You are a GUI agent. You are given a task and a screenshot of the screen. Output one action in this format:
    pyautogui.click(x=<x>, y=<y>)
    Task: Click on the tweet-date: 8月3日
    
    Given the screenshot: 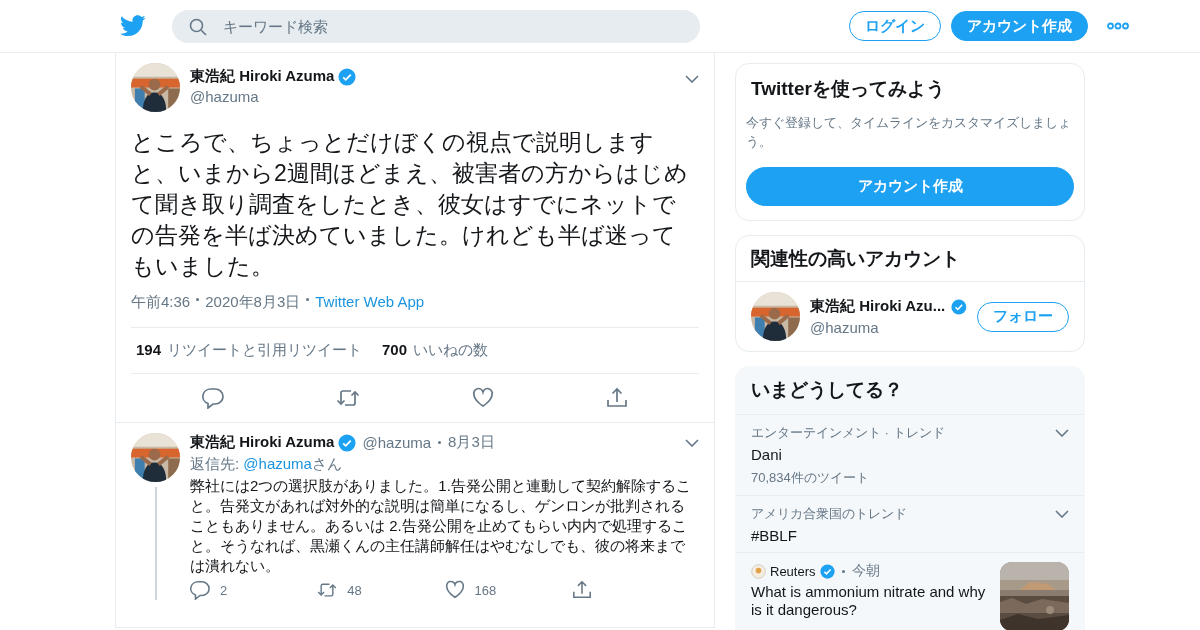 What is the action you would take?
    pyautogui.click(x=471, y=442)
    